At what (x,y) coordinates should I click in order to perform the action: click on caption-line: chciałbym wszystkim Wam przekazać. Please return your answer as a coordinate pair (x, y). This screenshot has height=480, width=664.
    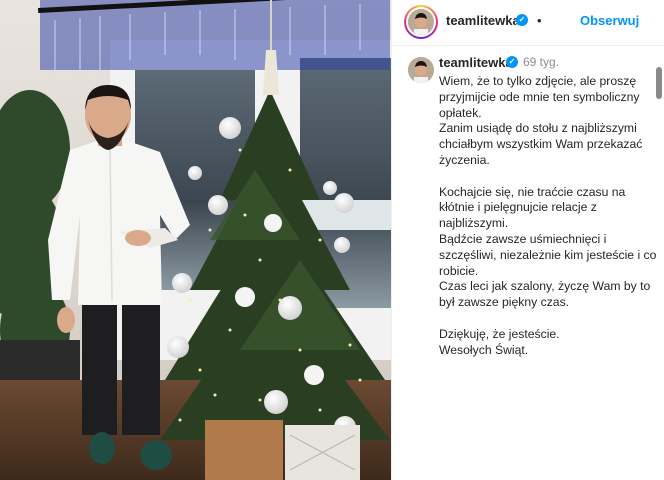
    Looking at the image, I should click on (541, 144).